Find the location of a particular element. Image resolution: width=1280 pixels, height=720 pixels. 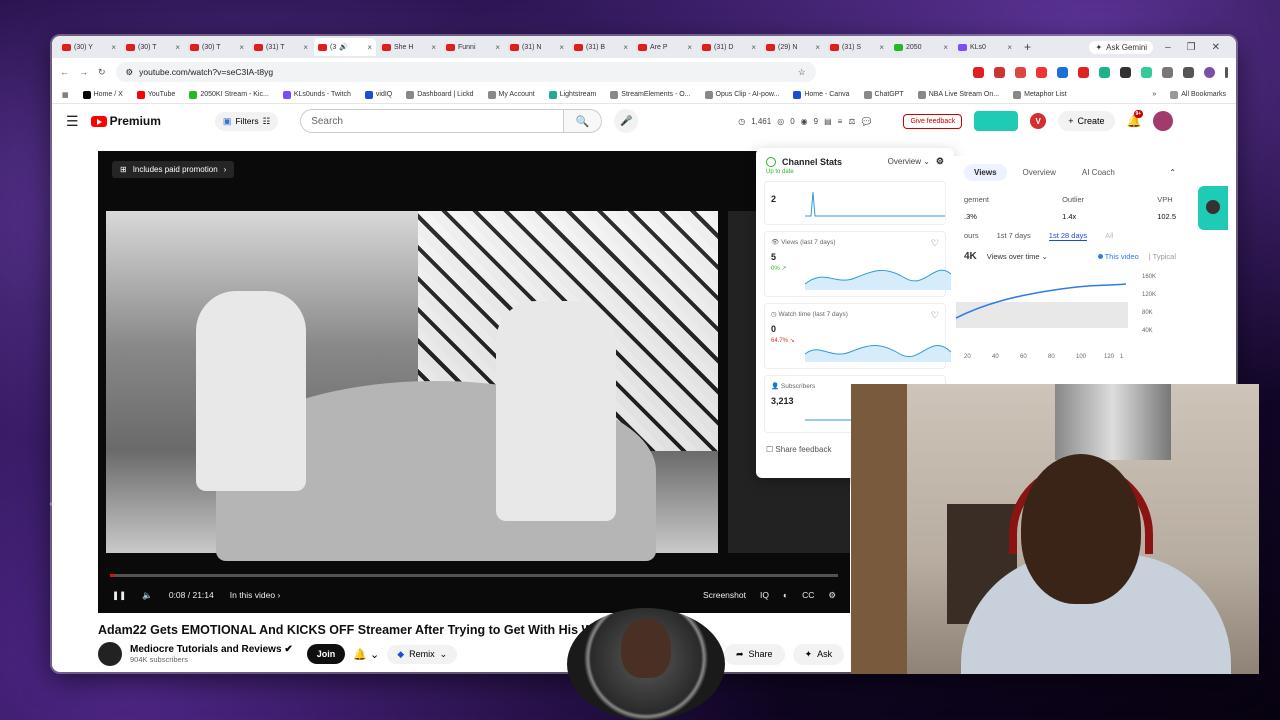

join-button: Join is located at coordinates (326, 654).